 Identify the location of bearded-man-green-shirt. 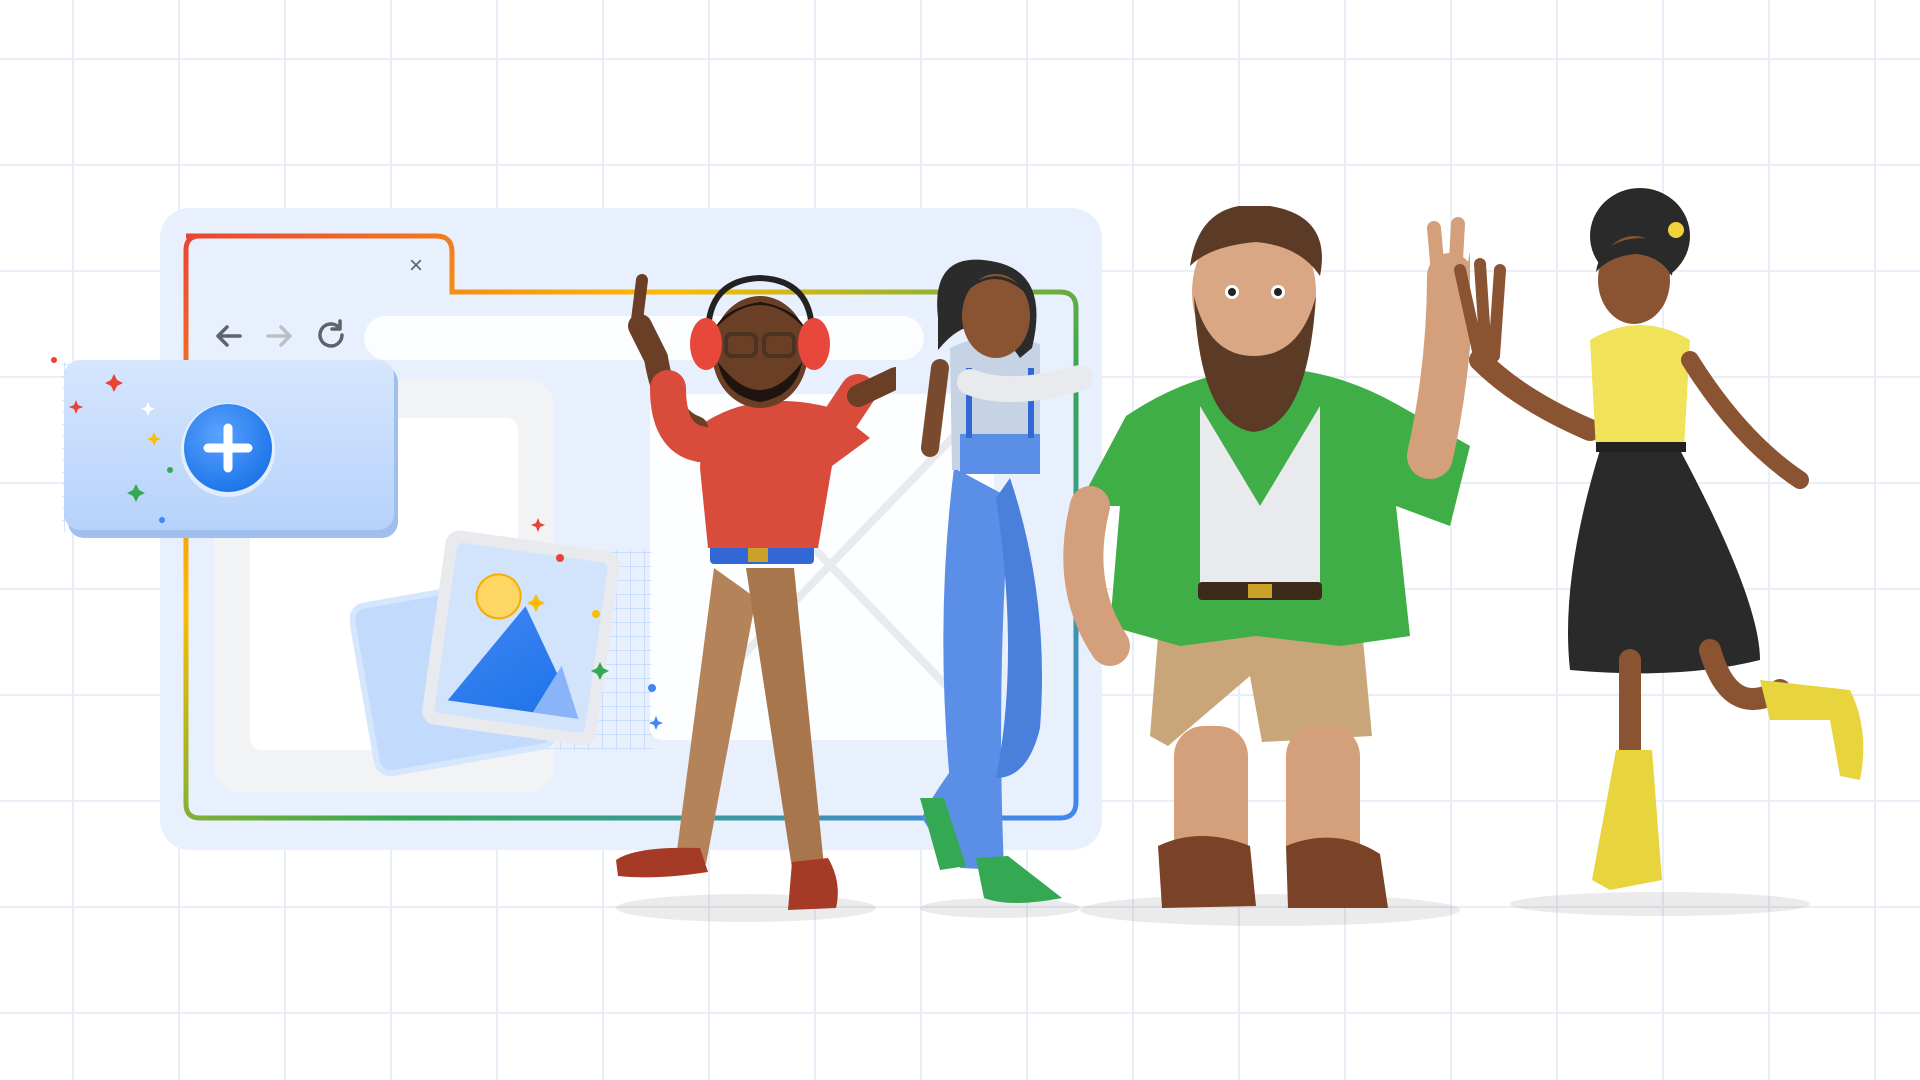
(1266, 566).